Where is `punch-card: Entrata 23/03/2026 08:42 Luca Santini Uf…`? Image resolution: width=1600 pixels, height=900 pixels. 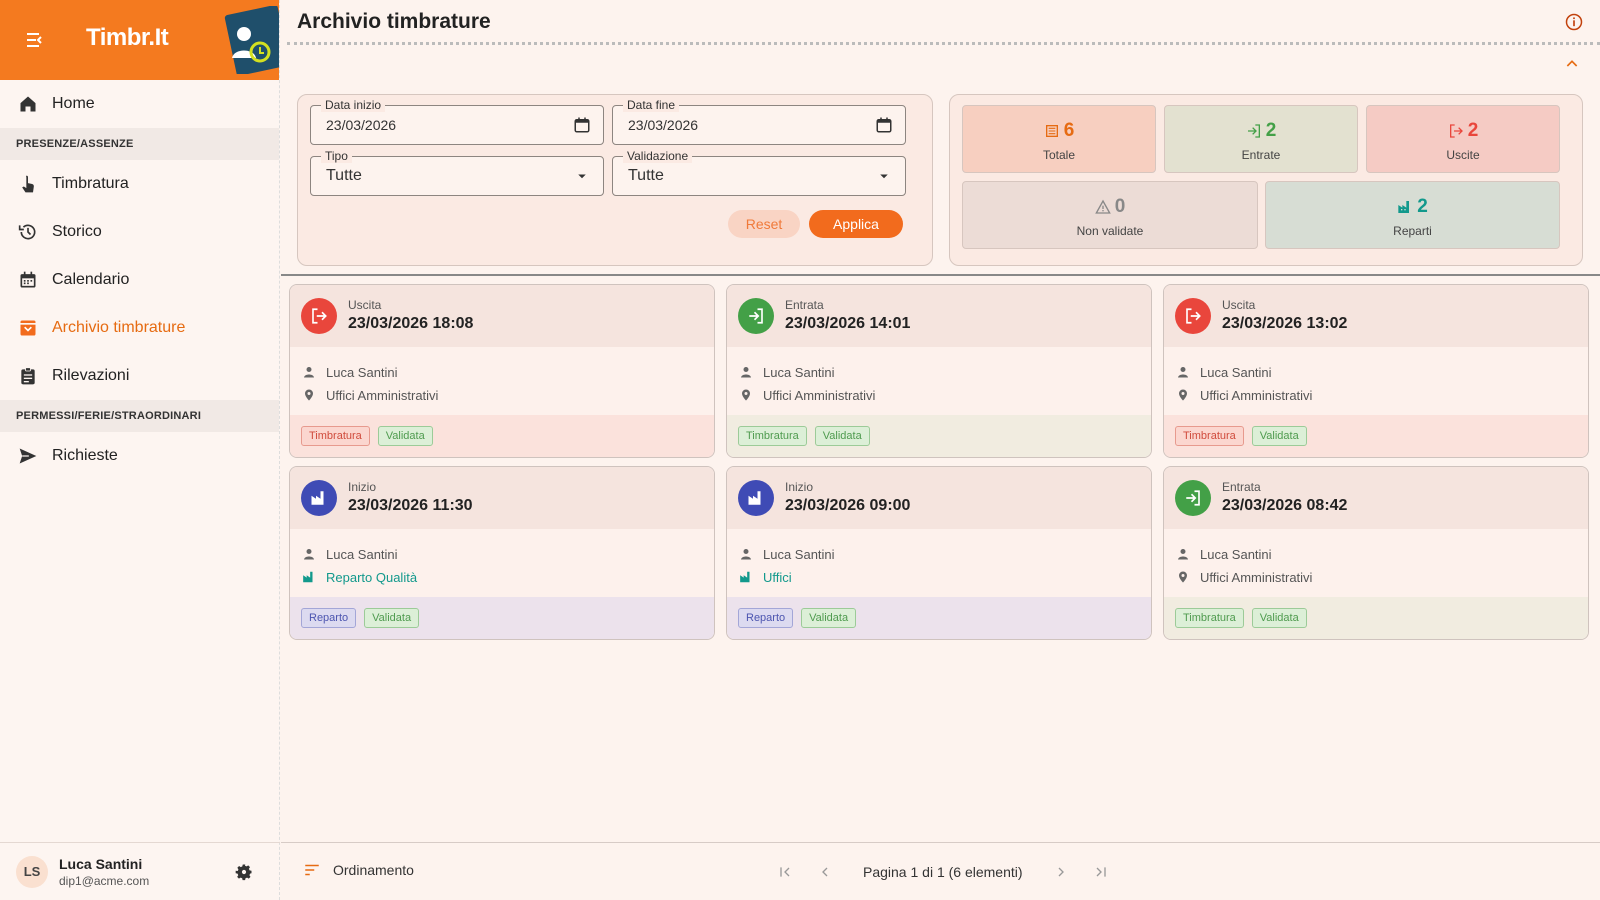
punch-card: Entrata 23/03/2026 08:42 Luca Santini Uf… is located at coordinates (1376, 553).